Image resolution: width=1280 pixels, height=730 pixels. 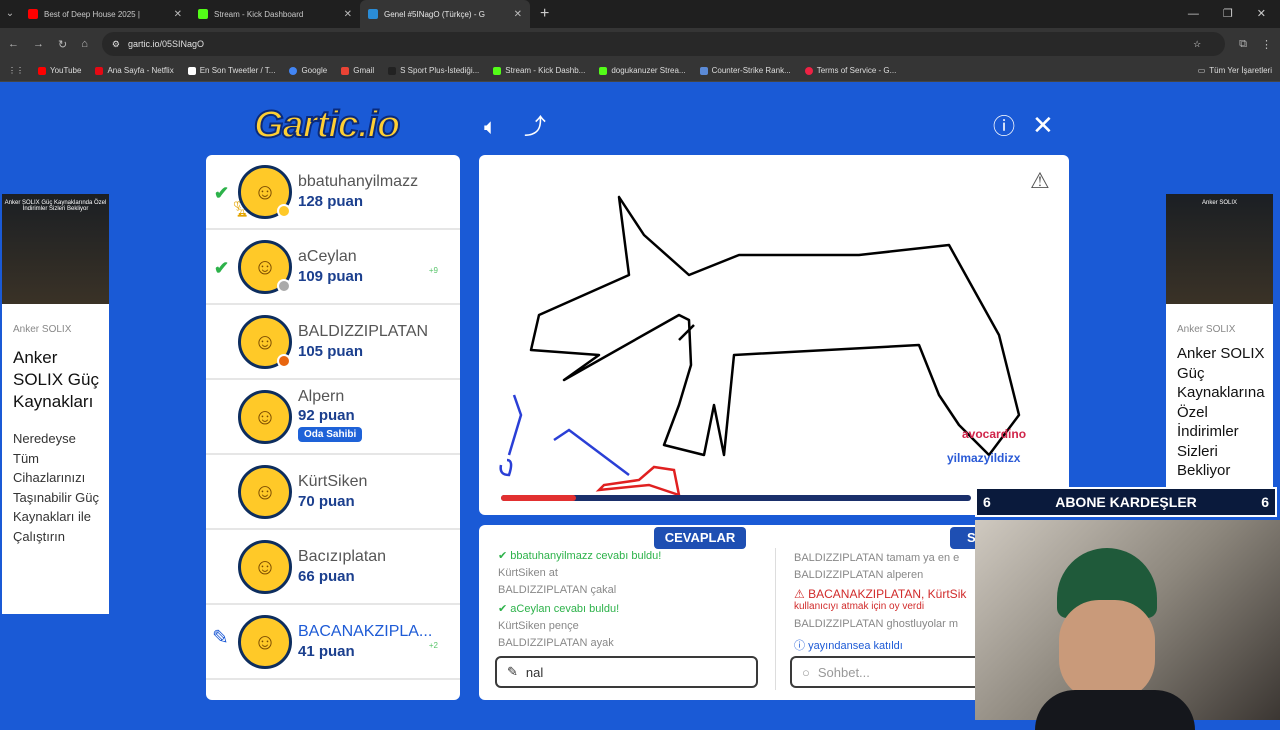 I want to click on url-field: ⚙ gartic.io/05SINagO ☆, so click(x=663, y=44).